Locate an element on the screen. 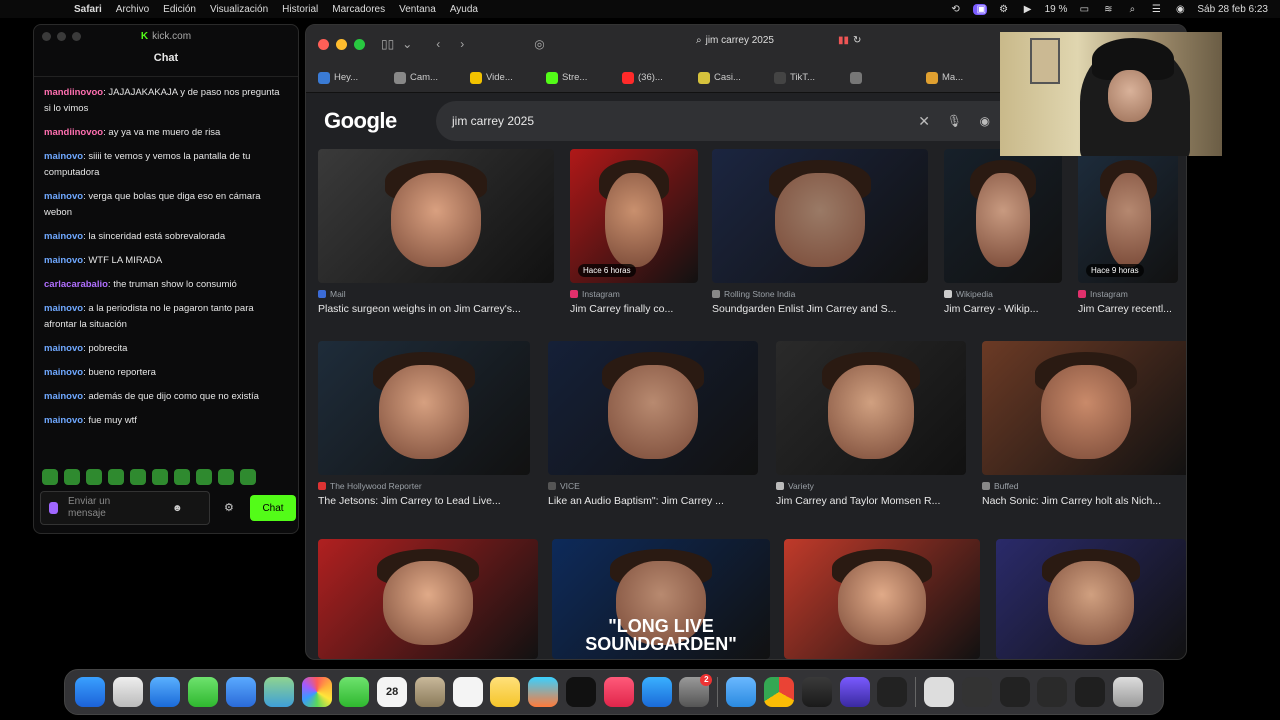 This screenshot has height=720, width=1280. photos-icon is located at coordinates (316, 692).